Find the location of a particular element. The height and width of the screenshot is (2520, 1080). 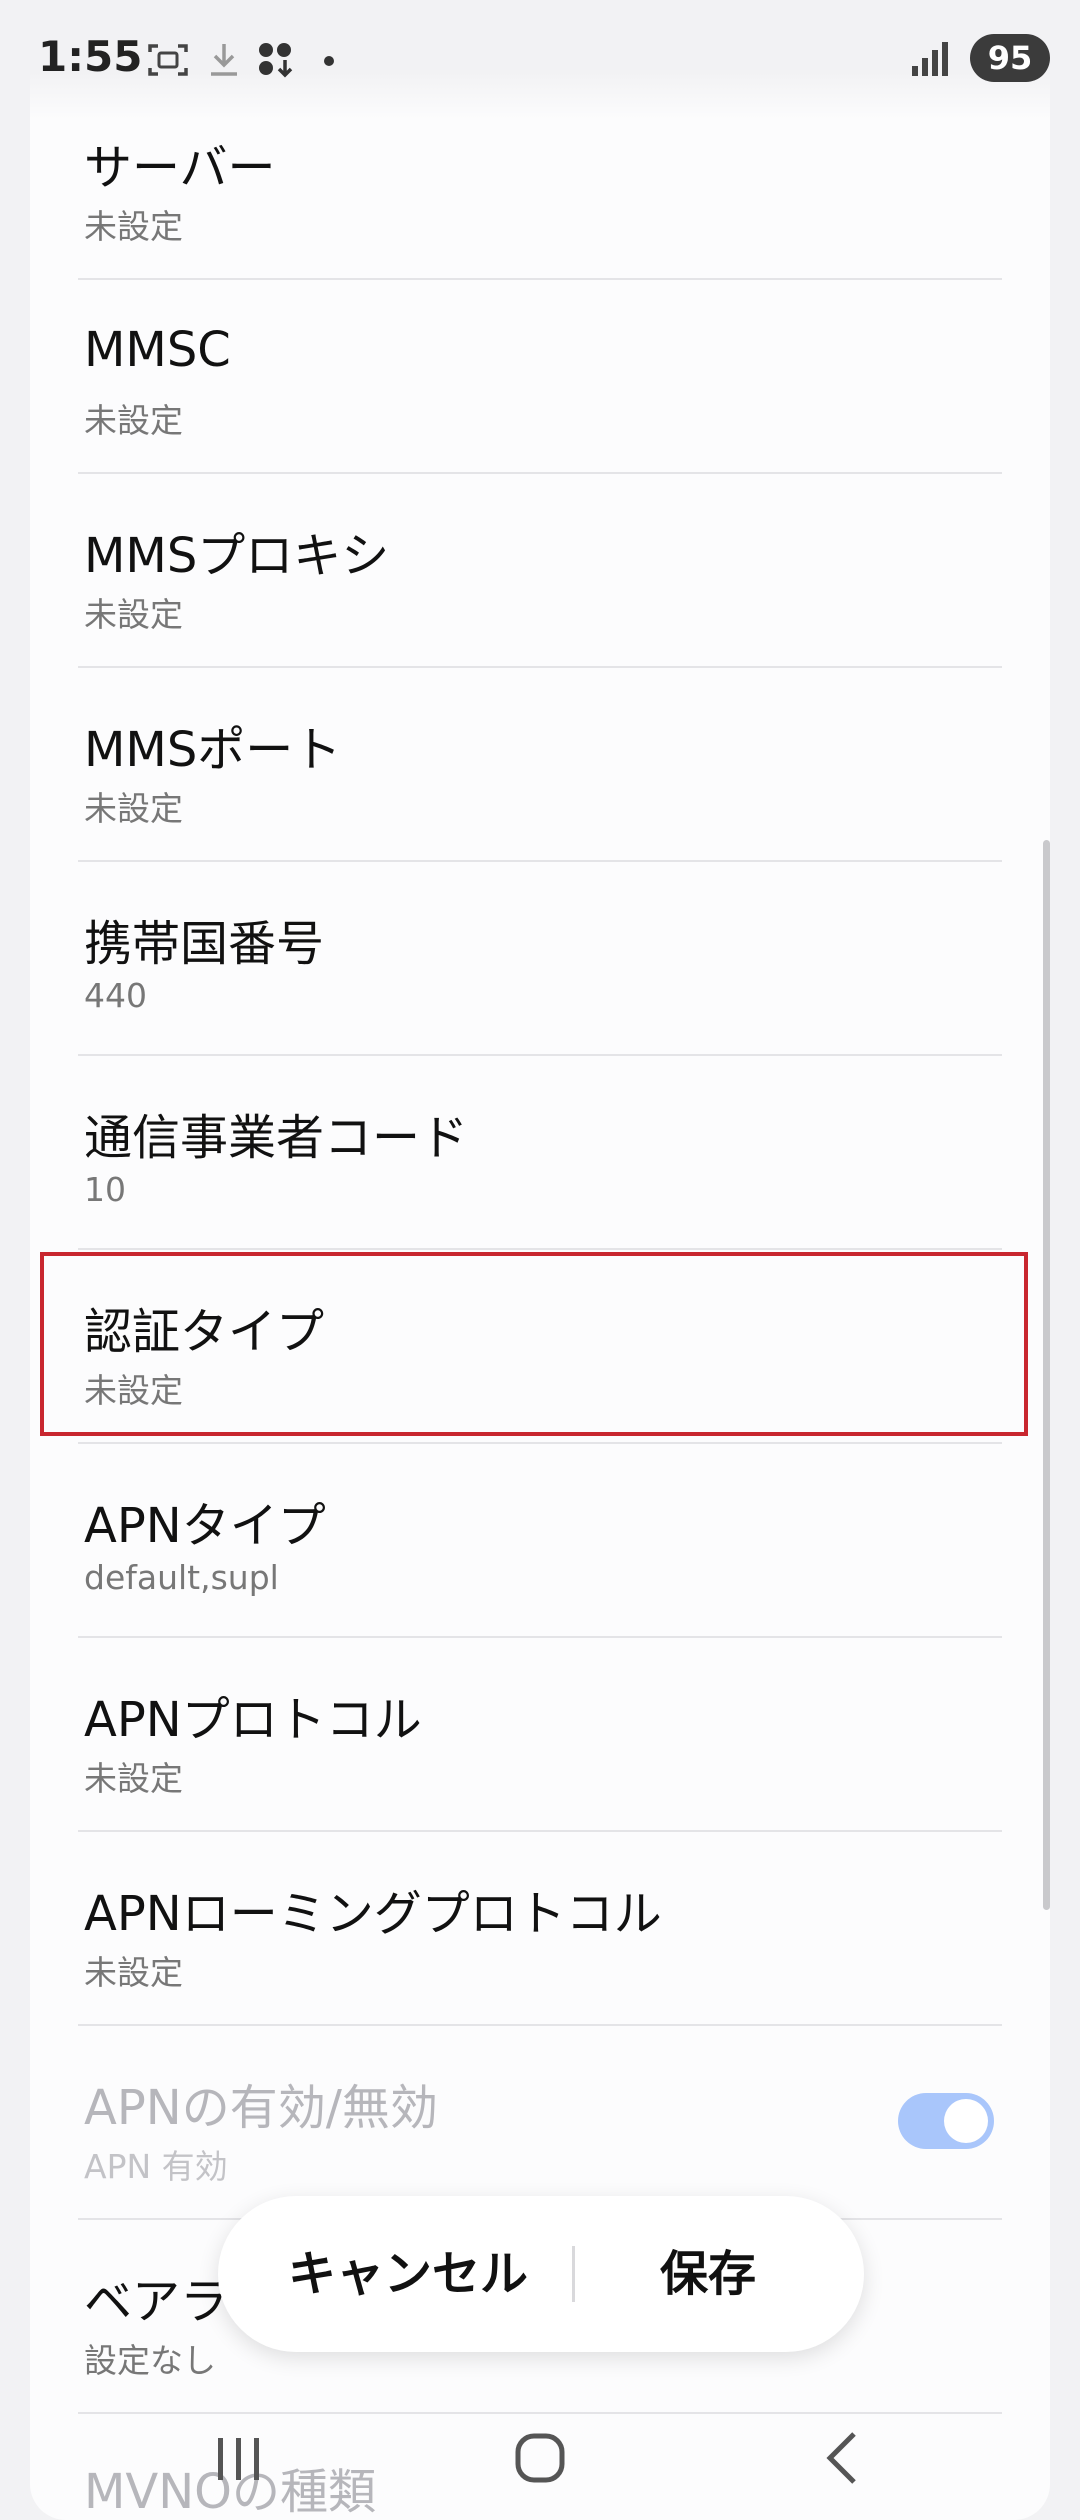

setting-title: 携帯国番号 is located at coordinates (204, 944).